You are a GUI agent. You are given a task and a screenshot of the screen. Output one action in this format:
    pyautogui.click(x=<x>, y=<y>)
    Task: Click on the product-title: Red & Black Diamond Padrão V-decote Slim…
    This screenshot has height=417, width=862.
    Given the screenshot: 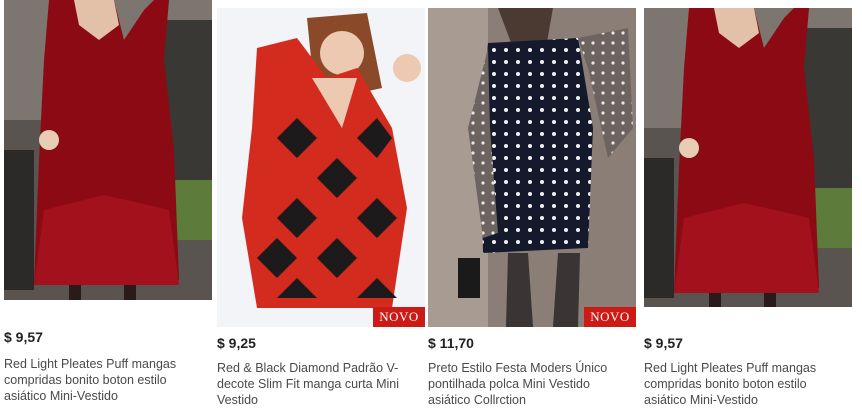 What is the action you would take?
    pyautogui.click(x=319, y=384)
    